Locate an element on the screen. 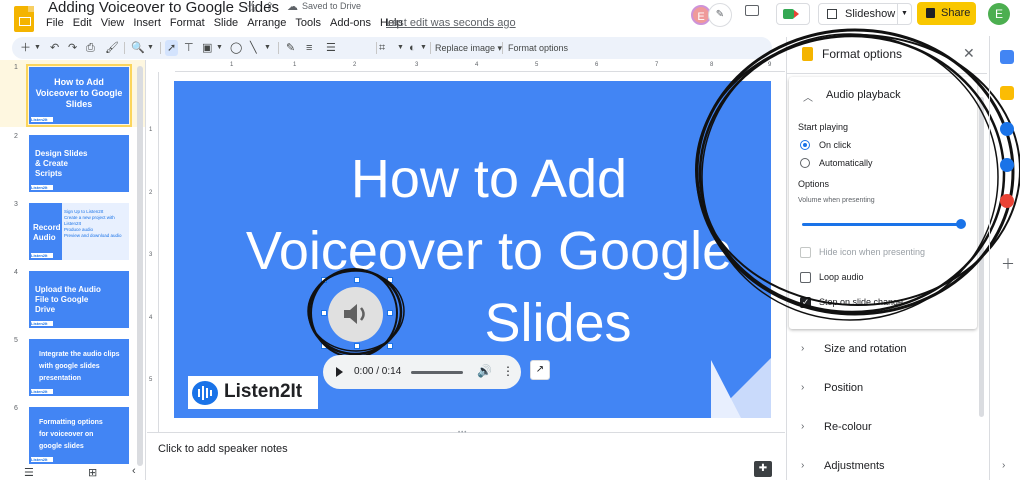 Image resolution: width=1024 pixels, height=480 pixels. line-dash-icon: ☰ is located at coordinates (331, 48).